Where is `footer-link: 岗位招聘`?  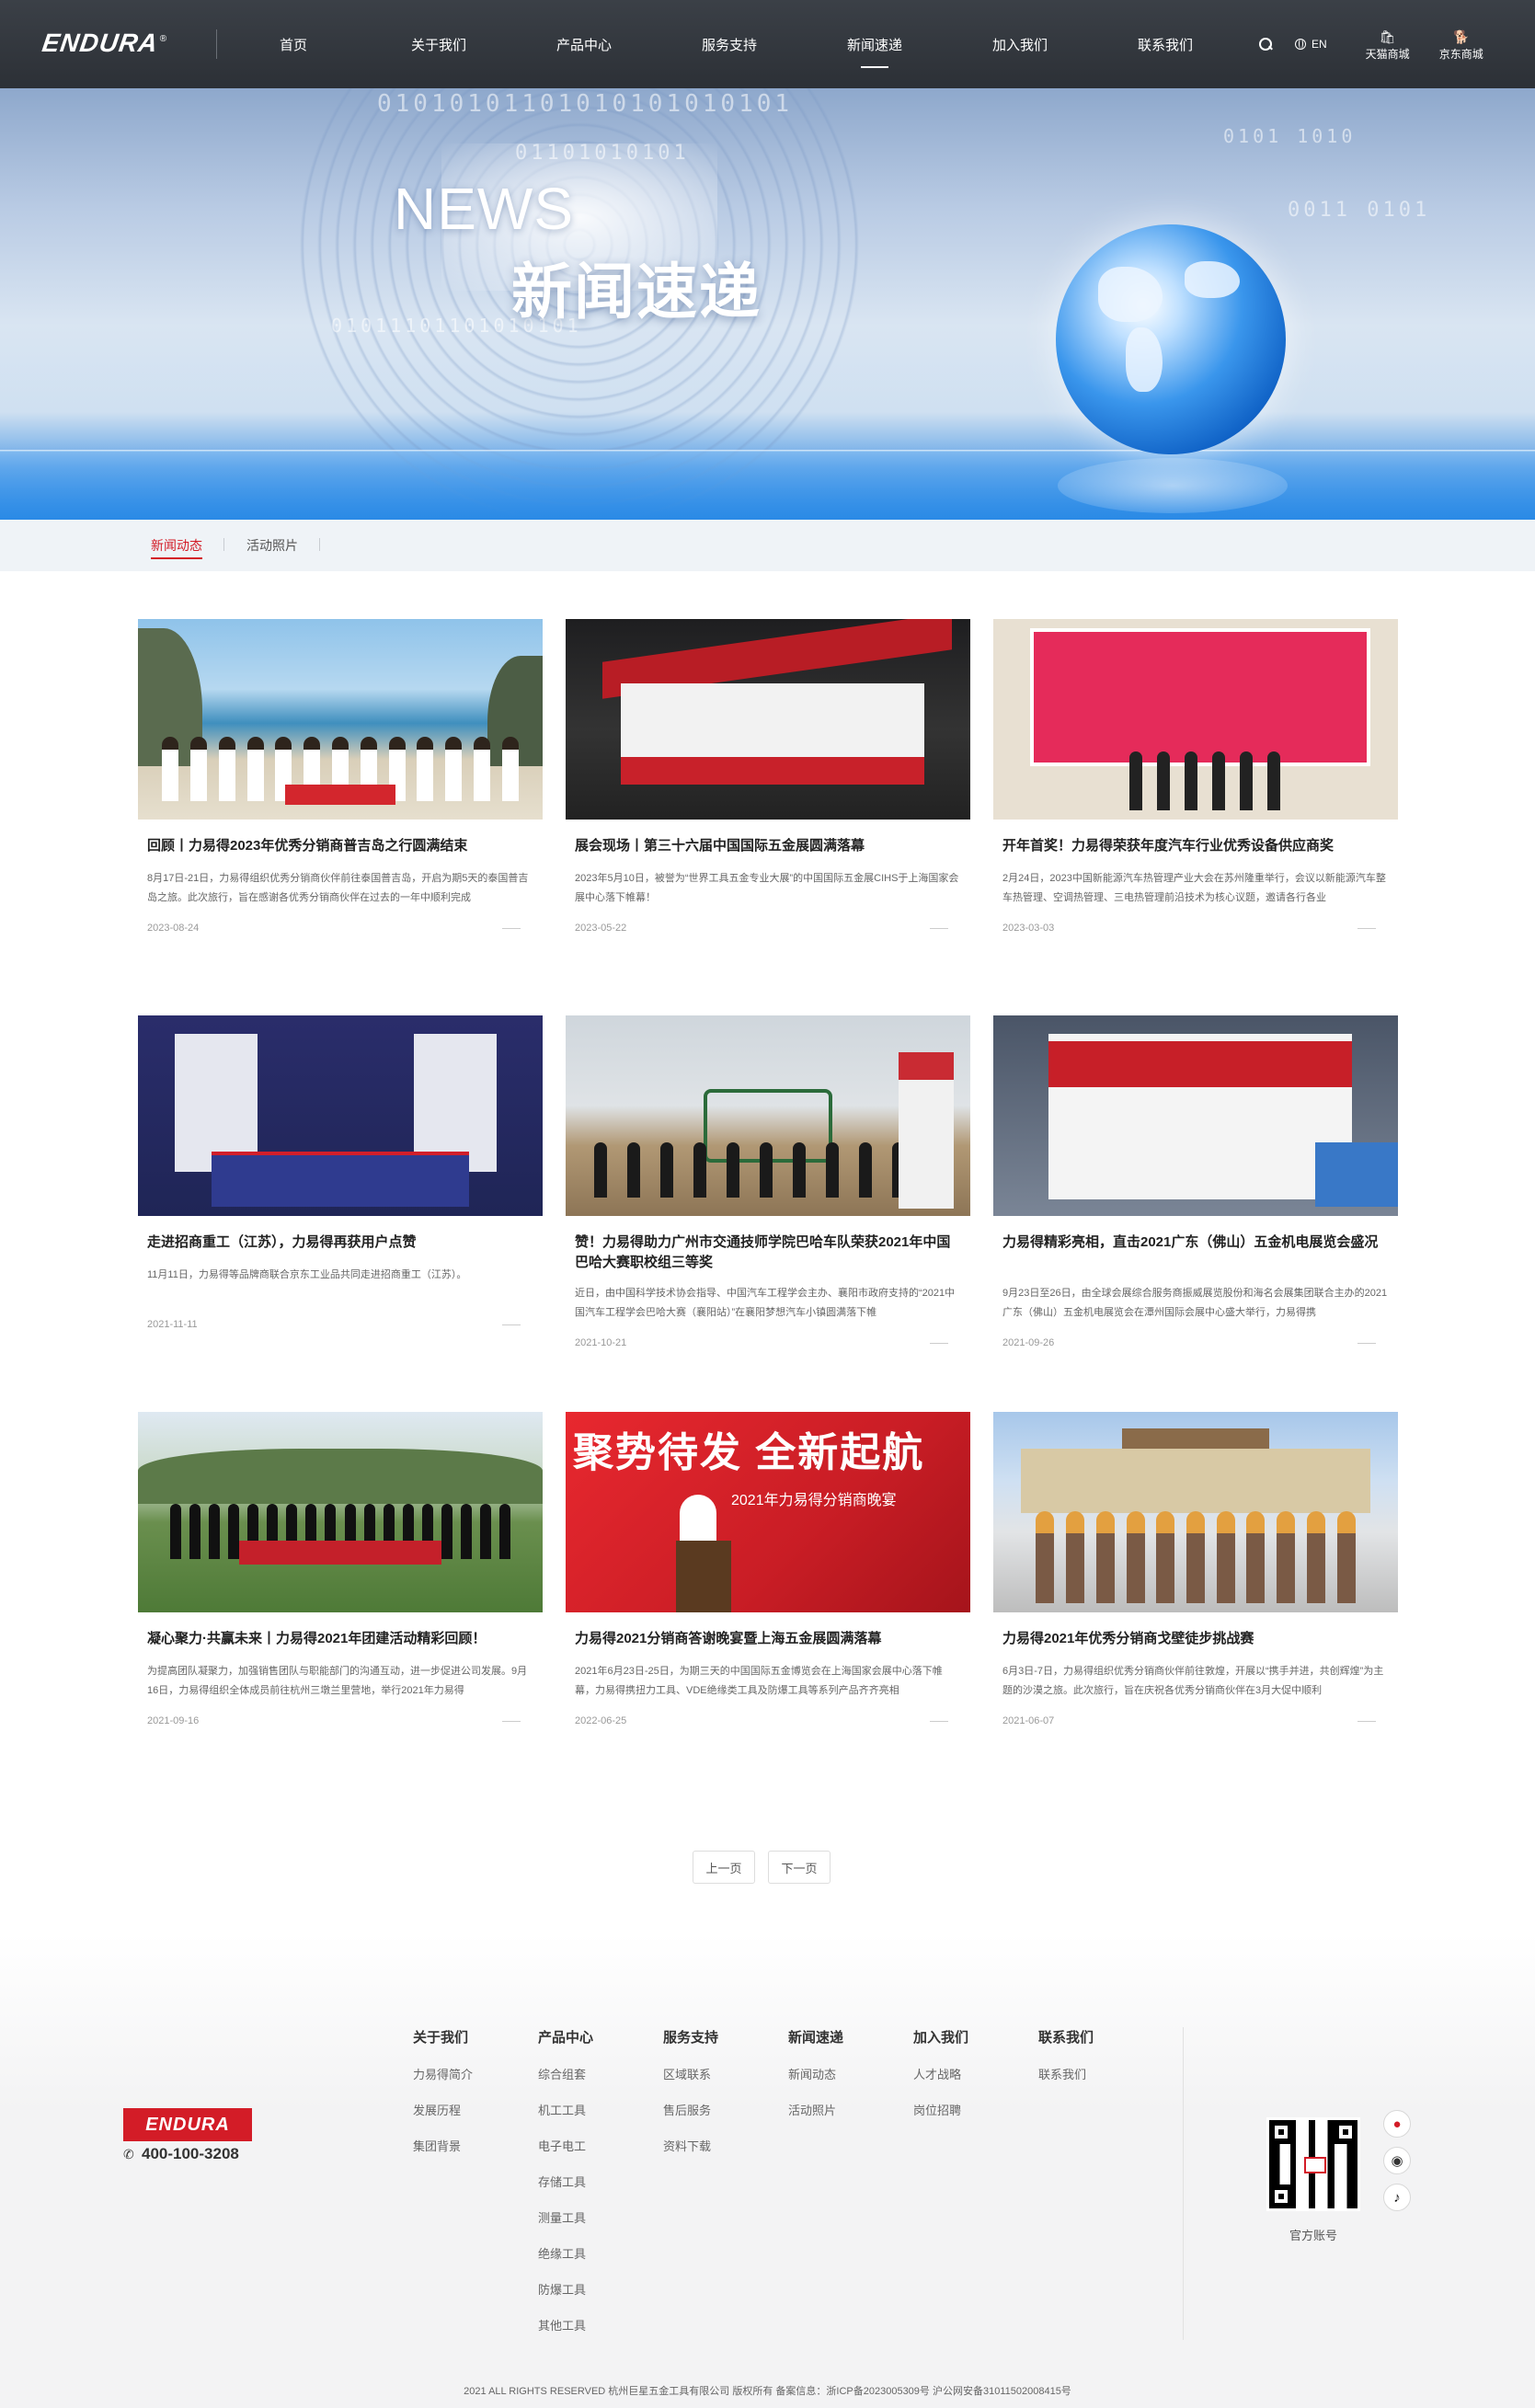 footer-link: 岗位招聘 is located at coordinates (975, 2109).